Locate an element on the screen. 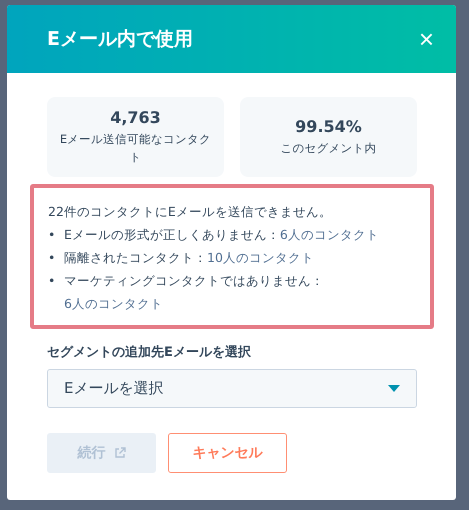 The image size is (469, 510). field-label: セグメントの追加先Eメールを選択 is located at coordinates (149, 352).